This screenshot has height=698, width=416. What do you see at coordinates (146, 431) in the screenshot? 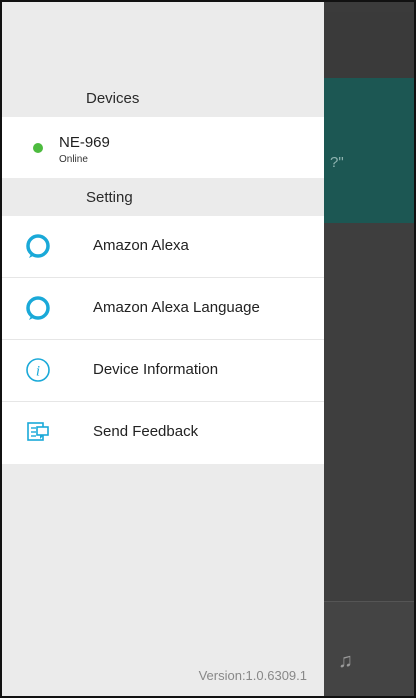
I see `menu-item-label: Send Feedback` at bounding box center [146, 431].